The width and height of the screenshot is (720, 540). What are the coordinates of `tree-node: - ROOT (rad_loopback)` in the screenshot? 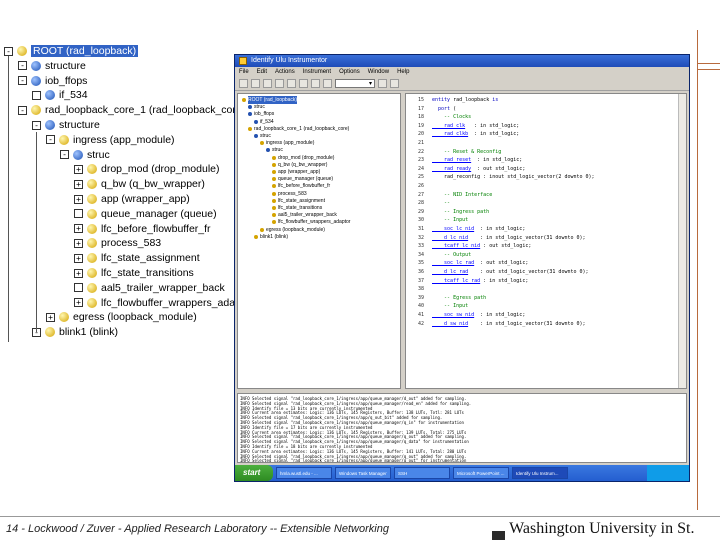 It's located at (71, 51).